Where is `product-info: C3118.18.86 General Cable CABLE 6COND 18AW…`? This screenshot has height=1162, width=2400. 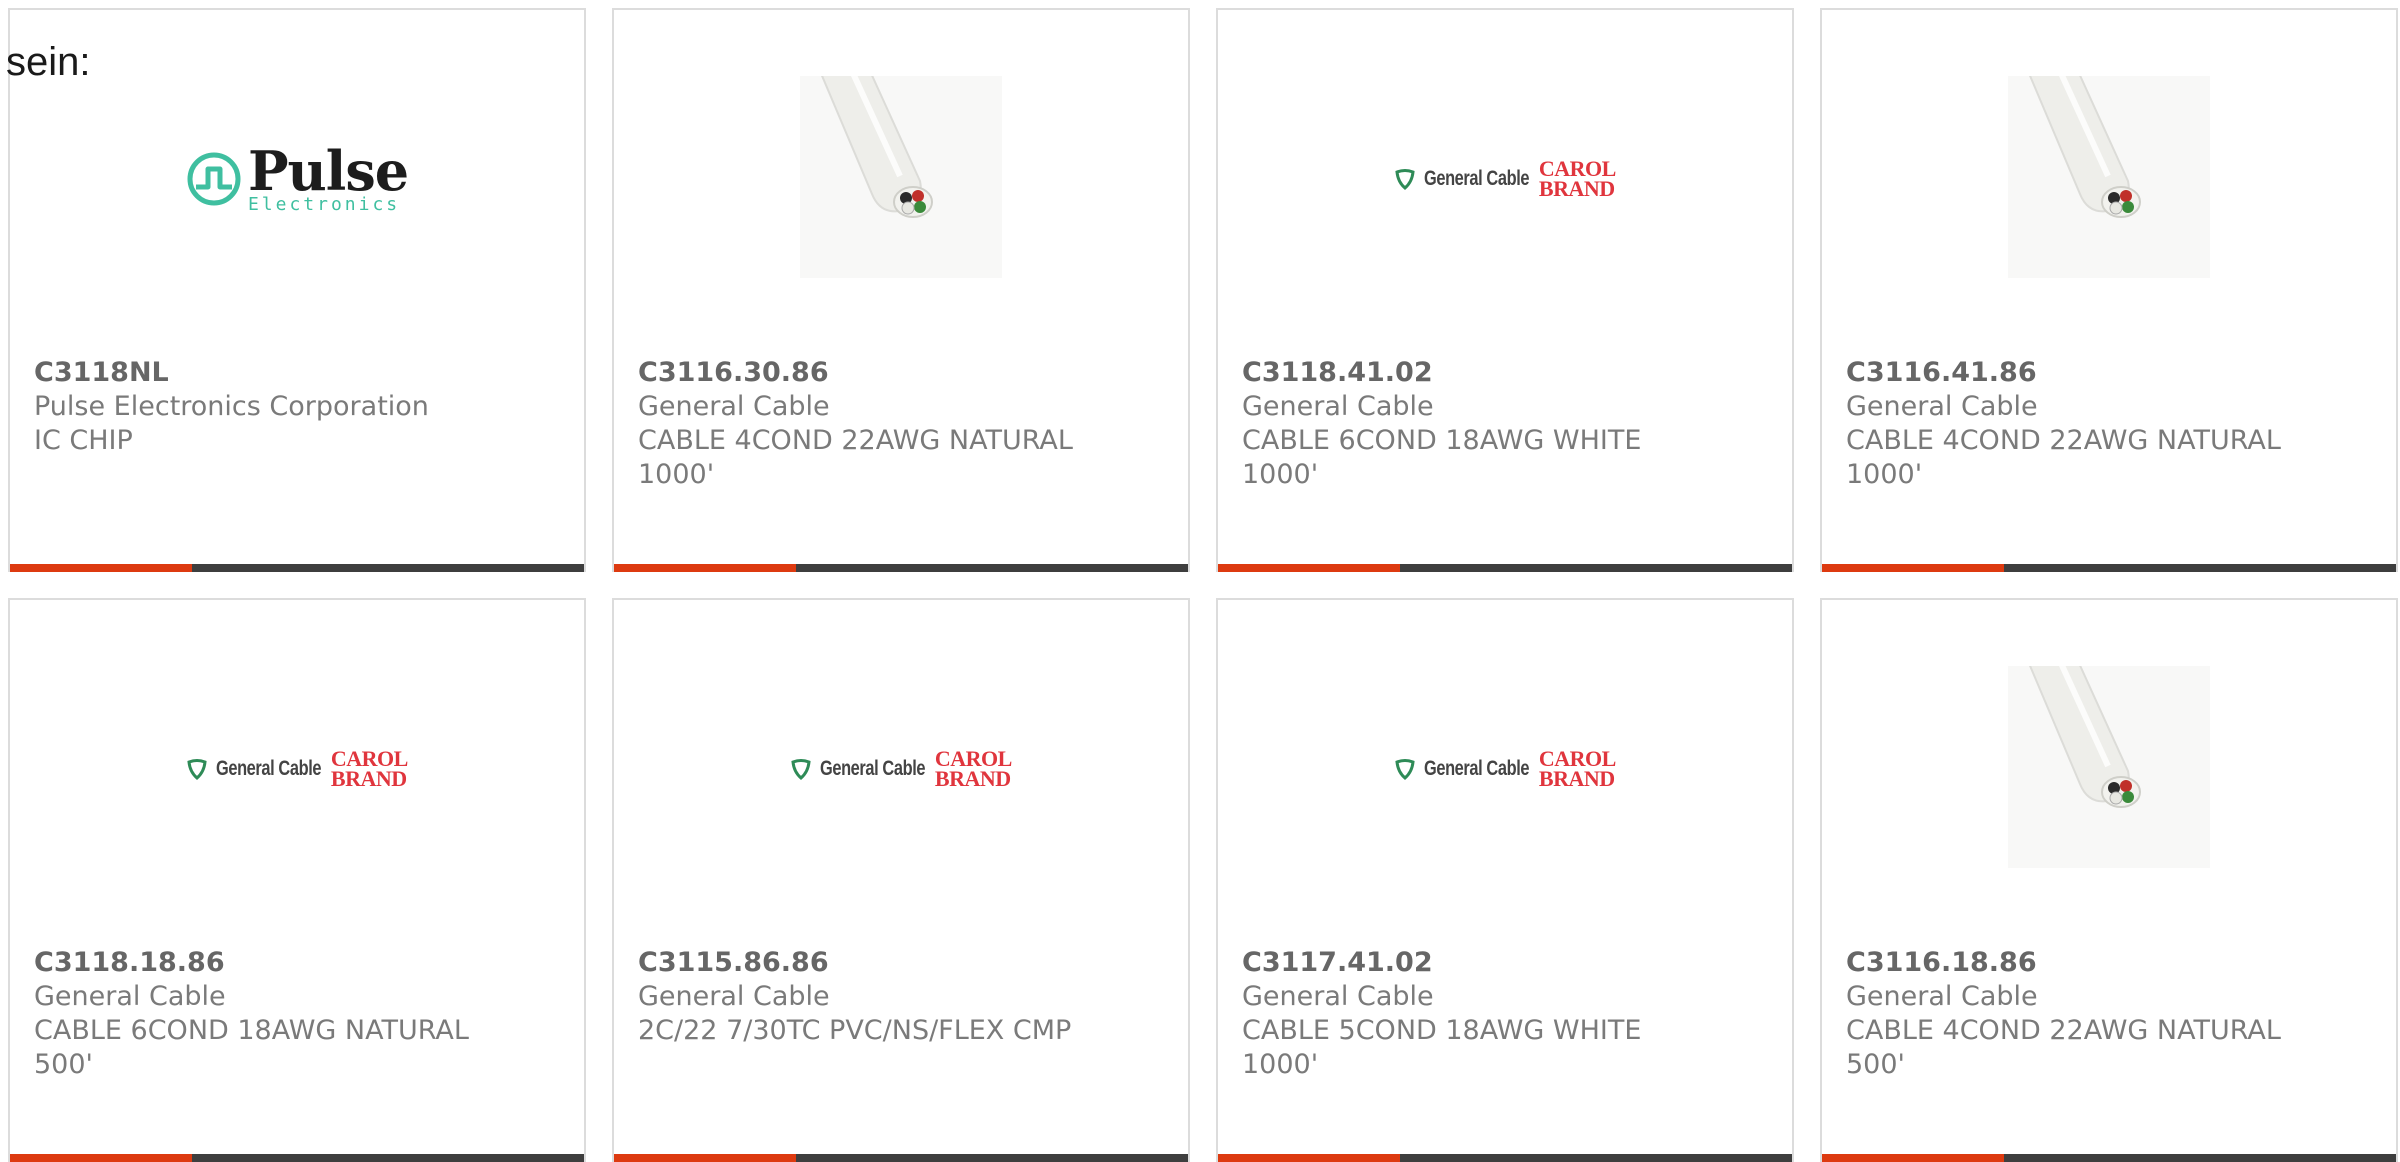
product-info: C3118.18.86 General Cable CABLE 6COND 18AW… is located at coordinates (299, 1014).